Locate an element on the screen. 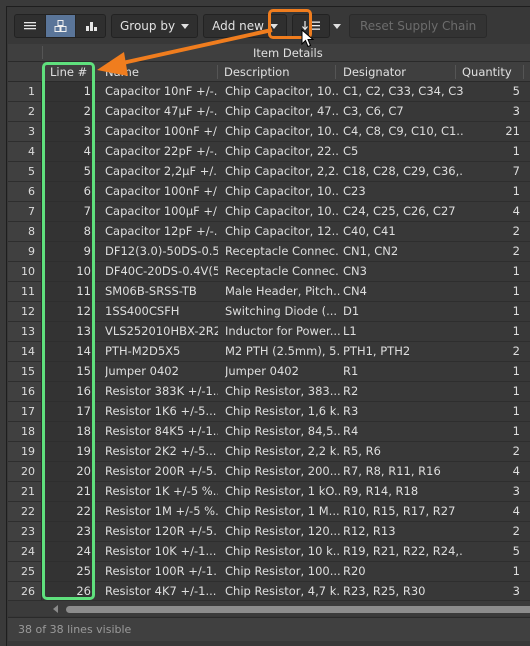  cell-designator: R5, R6 is located at coordinates (403, 451).